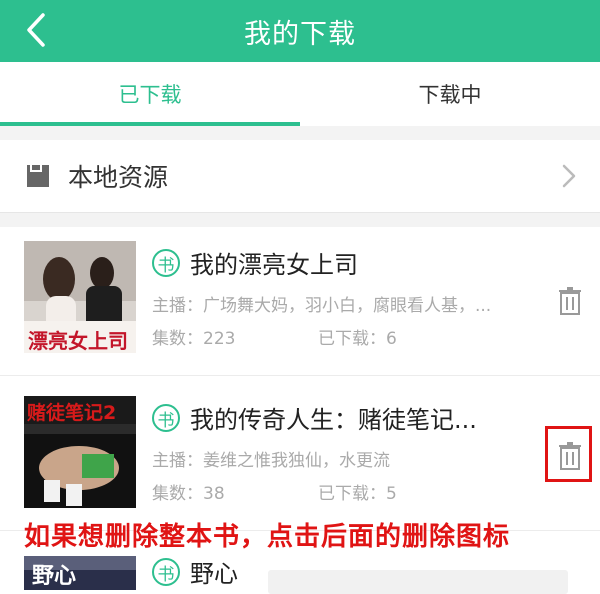  I want to click on page-title: 我的下载, so click(300, 34).